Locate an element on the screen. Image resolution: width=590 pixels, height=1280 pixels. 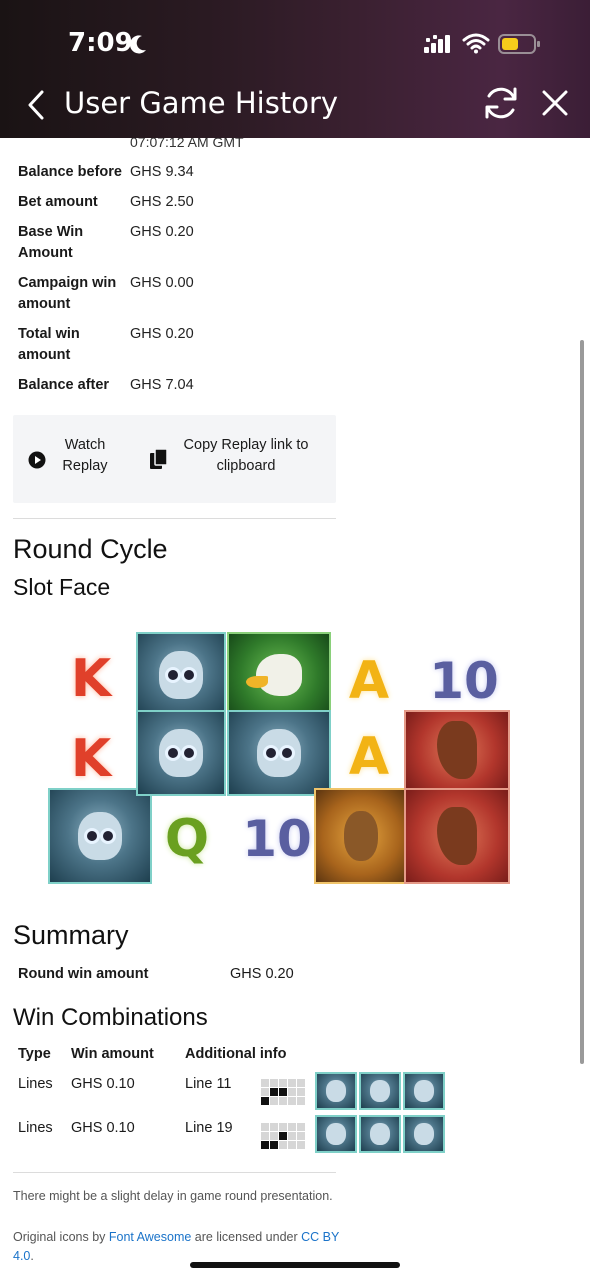
detail-value: GHS 2.50 is located at coordinates (162, 202).